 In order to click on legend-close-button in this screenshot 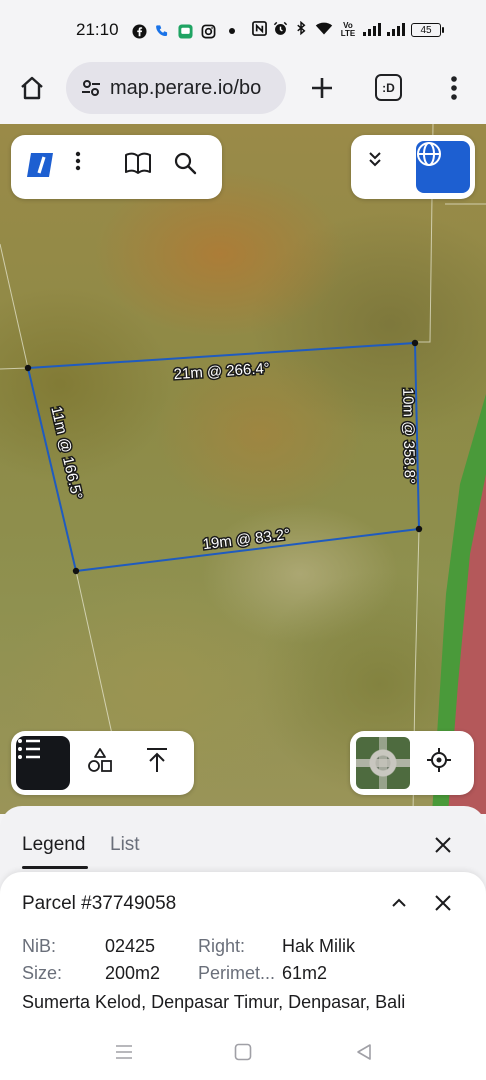, I will do `click(443, 845)`.